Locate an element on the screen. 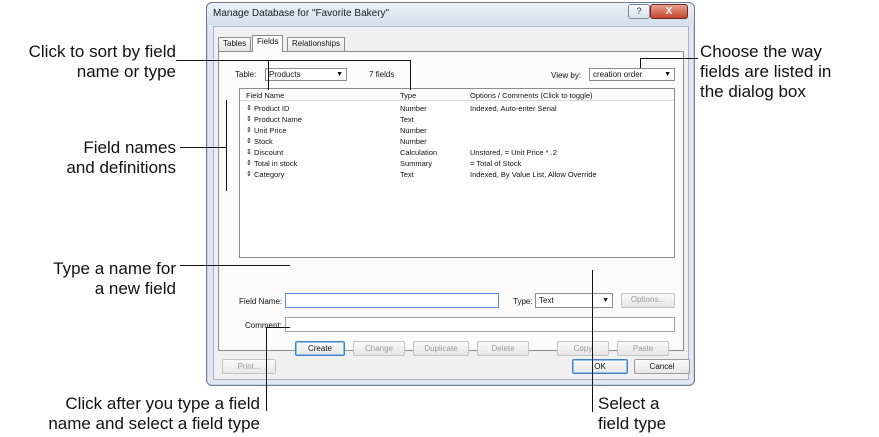 This screenshot has height=437, width=879. delete-button: Delete is located at coordinates (503, 348).